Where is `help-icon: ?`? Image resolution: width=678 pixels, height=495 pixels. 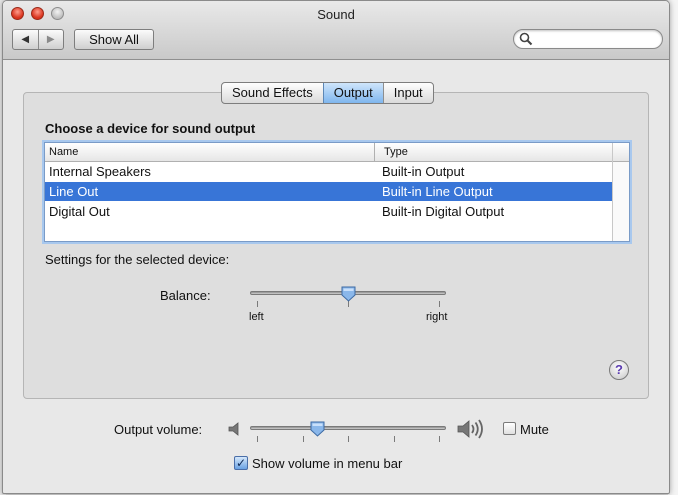 help-icon: ? is located at coordinates (619, 369).